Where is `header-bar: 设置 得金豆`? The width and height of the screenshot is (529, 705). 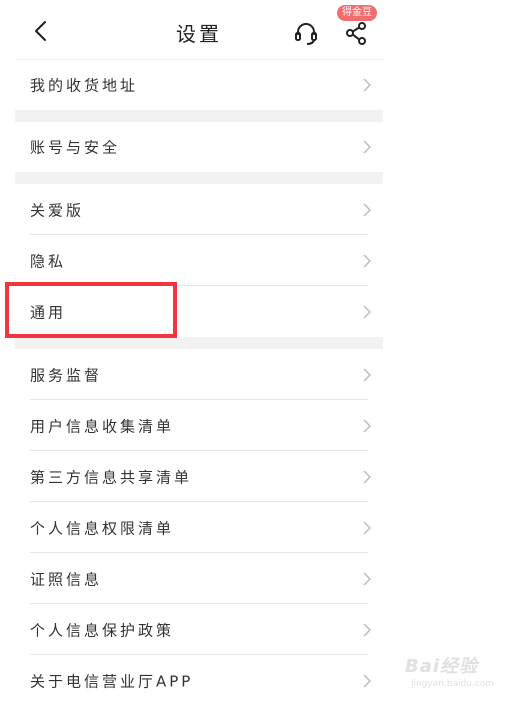
header-bar: 设置 得金豆 is located at coordinates (199, 30).